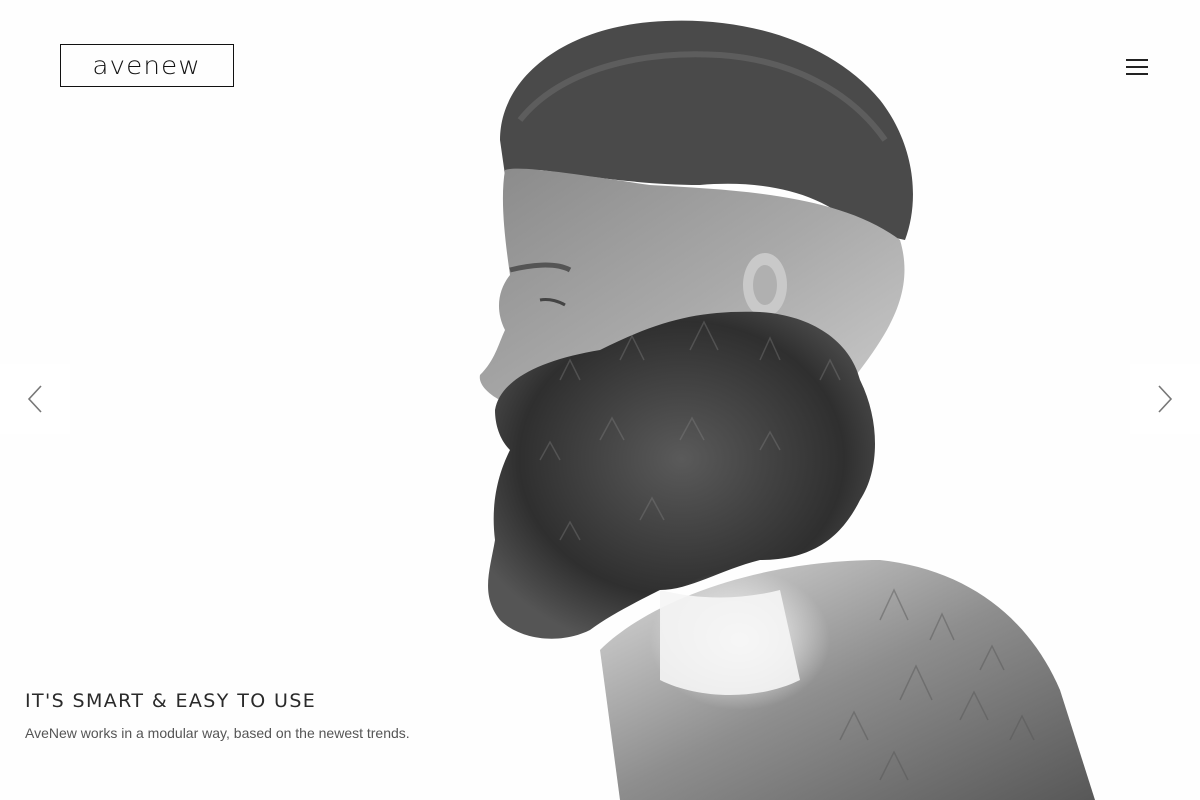 The width and height of the screenshot is (1200, 800). What do you see at coordinates (1137, 60) in the screenshot?
I see `hamburger-icon` at bounding box center [1137, 60].